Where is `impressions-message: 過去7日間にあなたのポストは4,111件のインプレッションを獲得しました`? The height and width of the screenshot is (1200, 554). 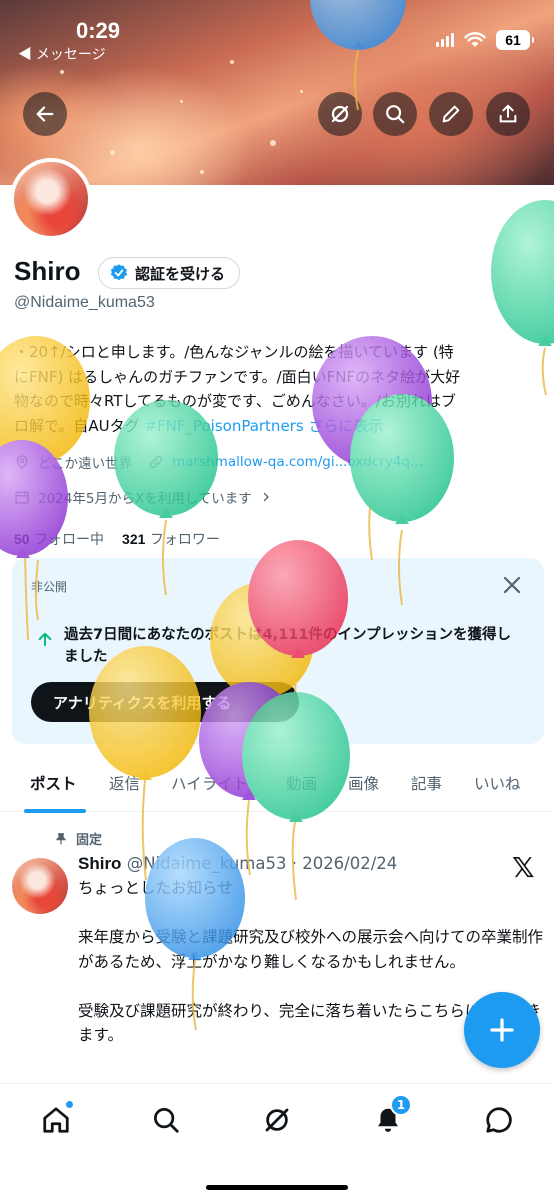 impressions-message: 過去7日間にあなたのポストは4,111件のインプレッションを獲得しました is located at coordinates (288, 646).